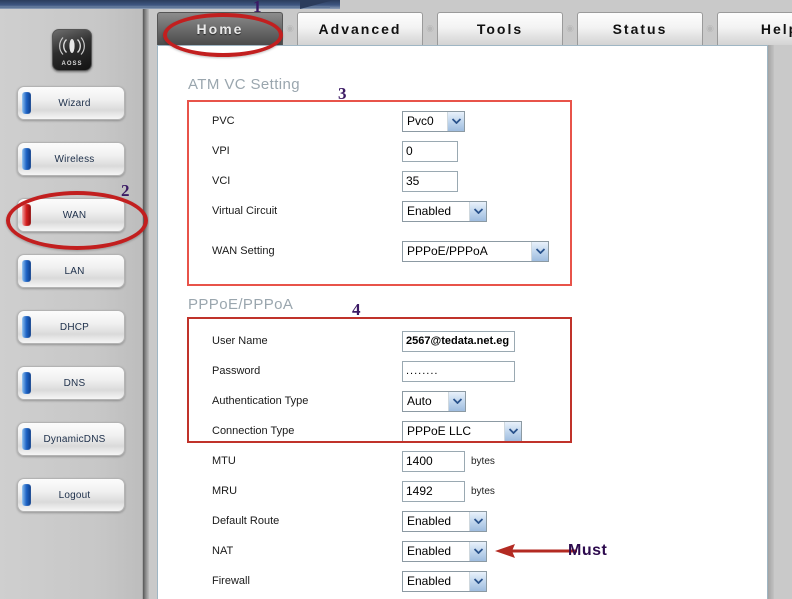 The height and width of the screenshot is (599, 792). I want to click on field-label-mru: MRU, so click(225, 491).